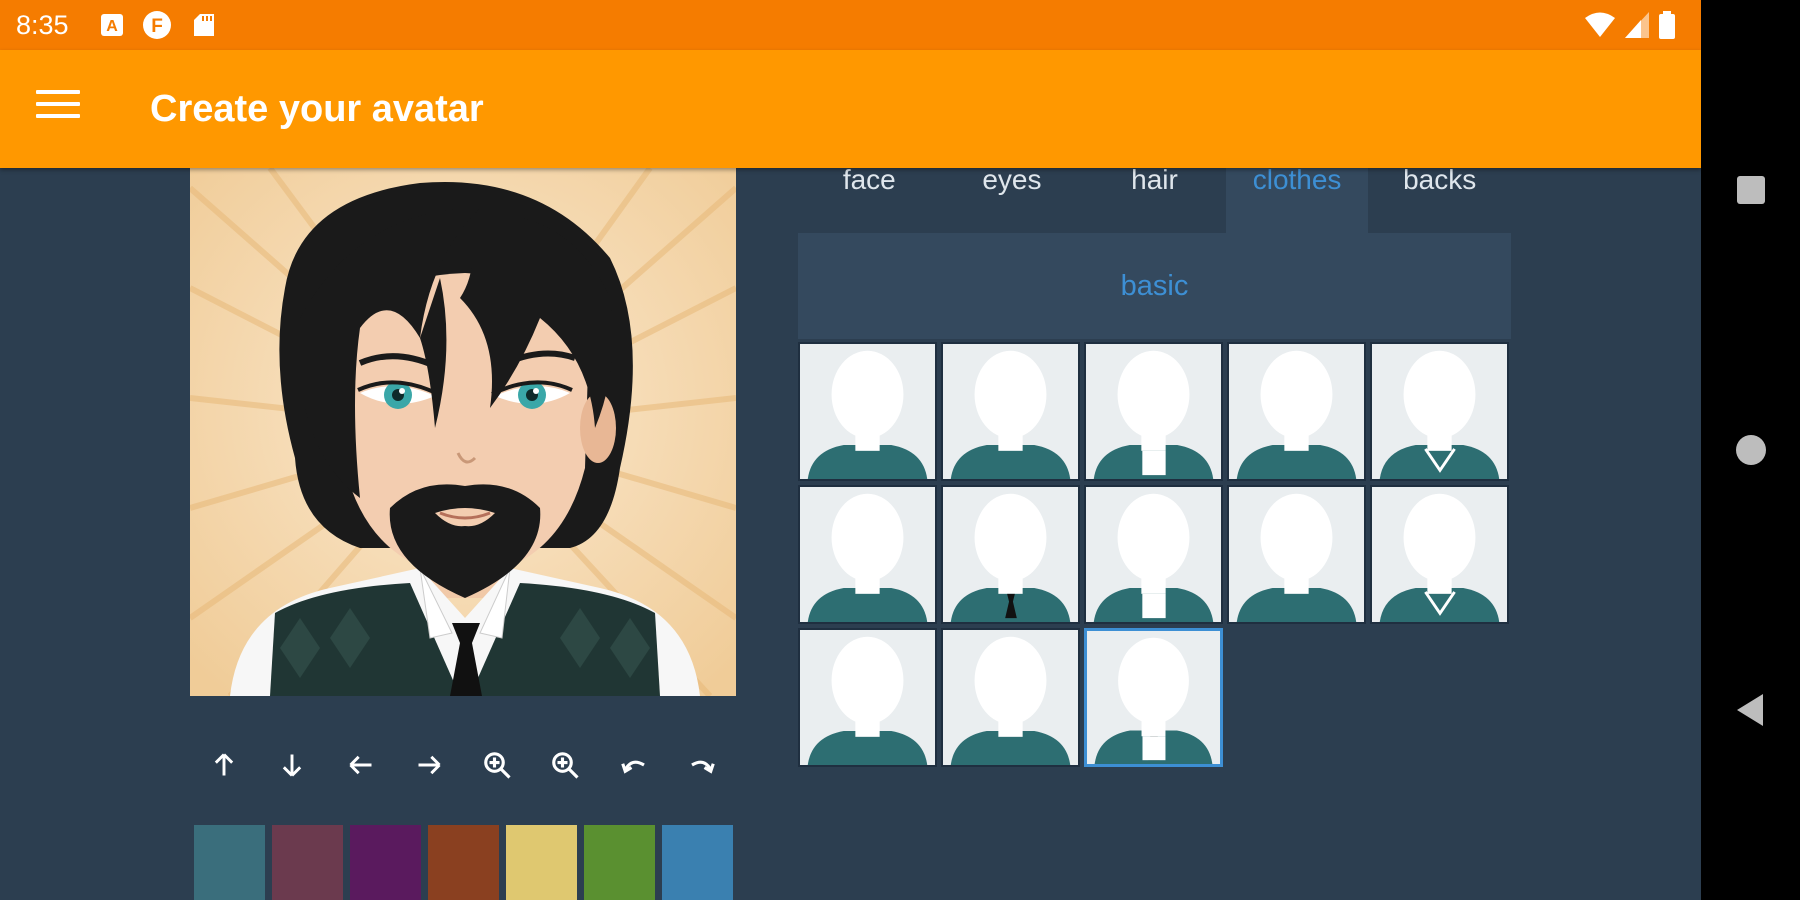 This screenshot has width=1800, height=900. Describe the element at coordinates (1012, 200) in the screenshot. I see `tab-eyes: eyes` at that location.